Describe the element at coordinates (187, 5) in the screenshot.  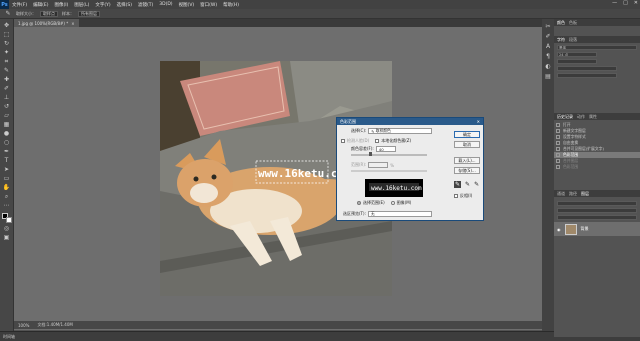
I see `menu-view: 视图(V)` at that location.